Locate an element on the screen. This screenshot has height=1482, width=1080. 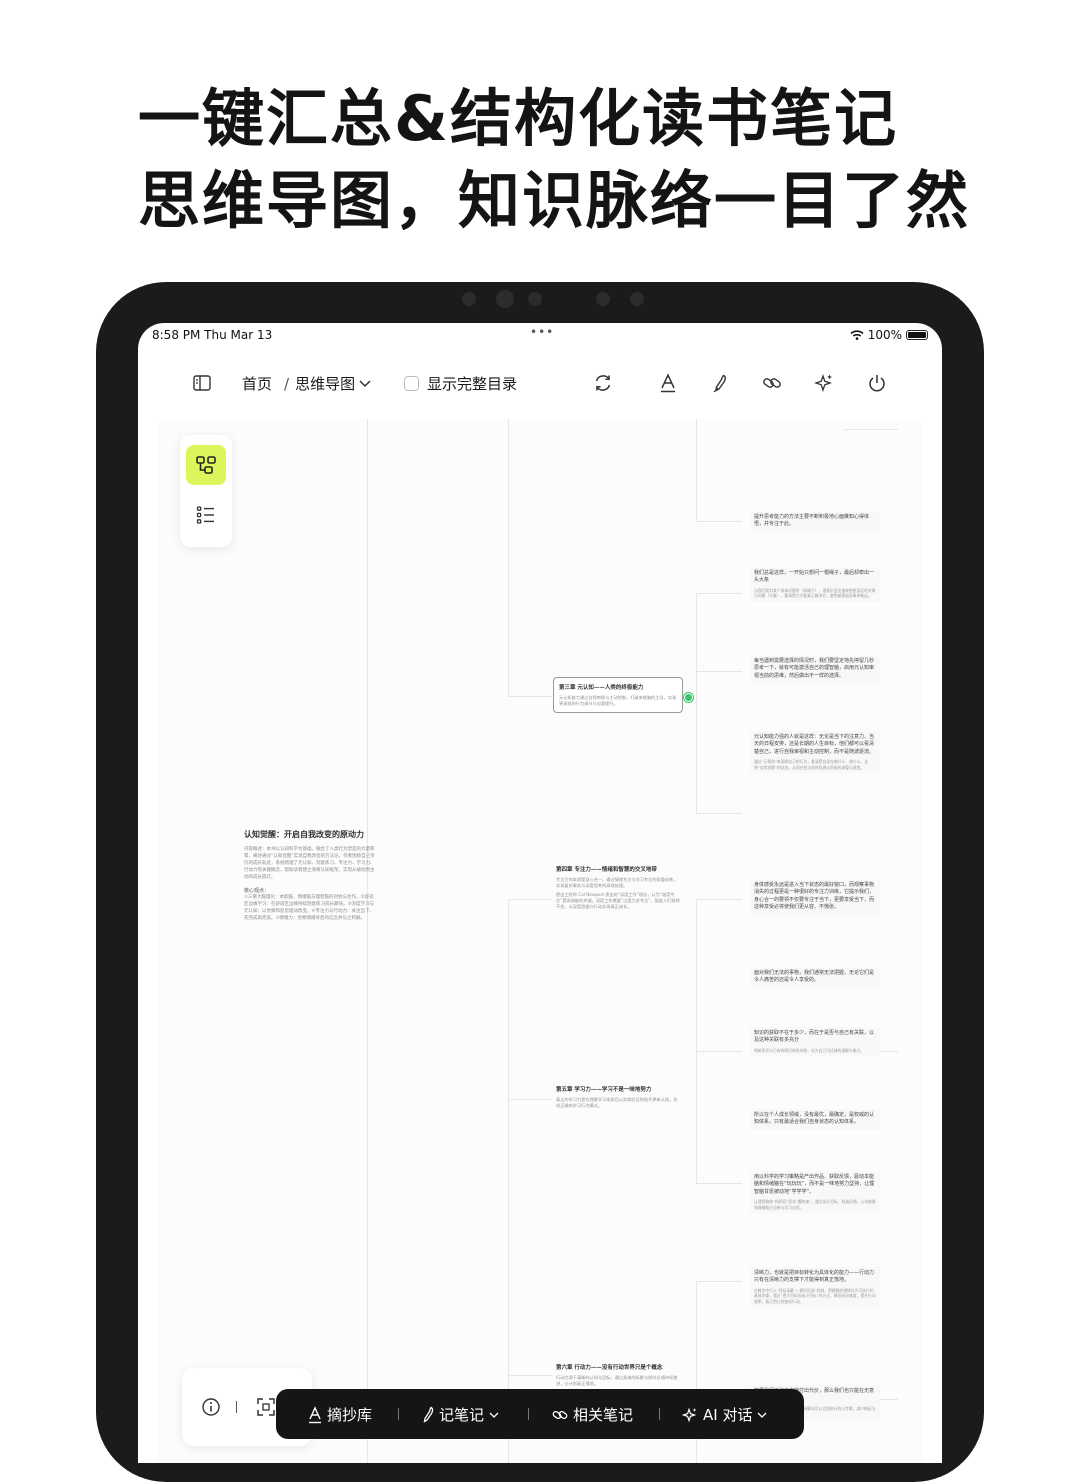
headline-line-1: 一键汇总&结构化读书笔记 is located at coordinates (518, 118).